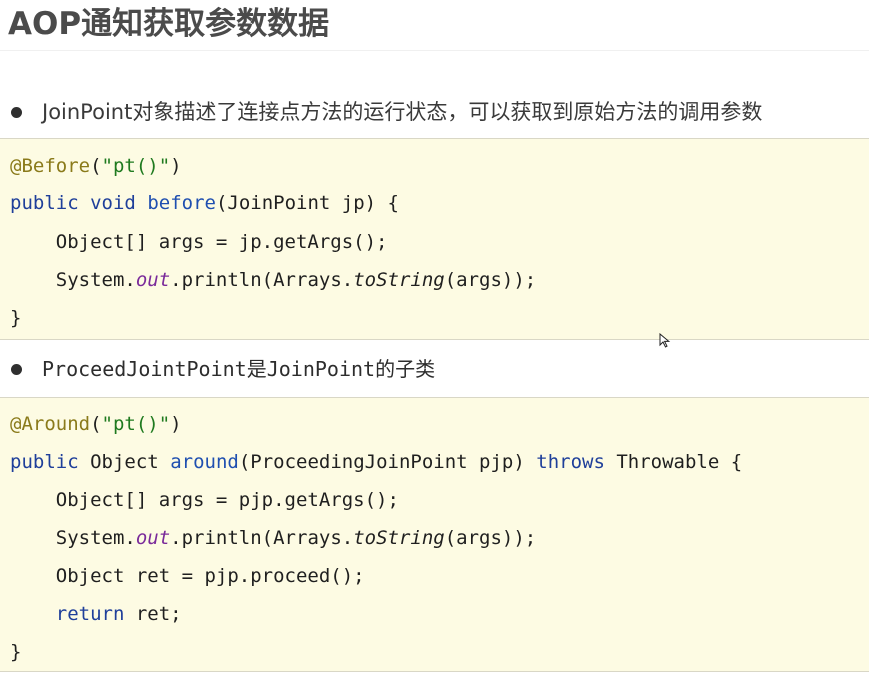  Describe the element at coordinates (90, 614) in the screenshot. I see `code-keyword: return` at that location.